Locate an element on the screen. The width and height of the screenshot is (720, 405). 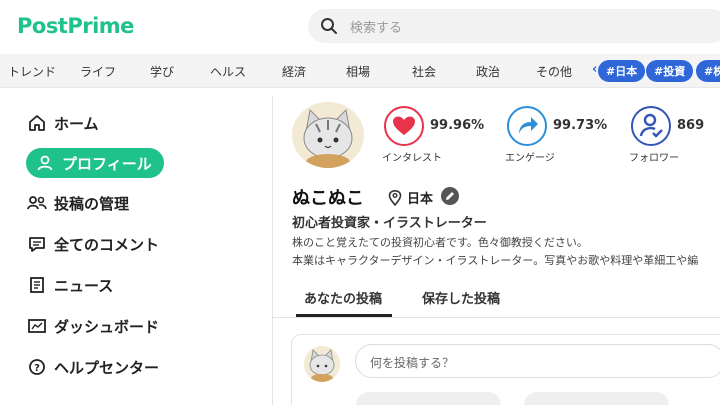
profile-title: 初心者投資家・イラストレーター is located at coordinates (389, 223).